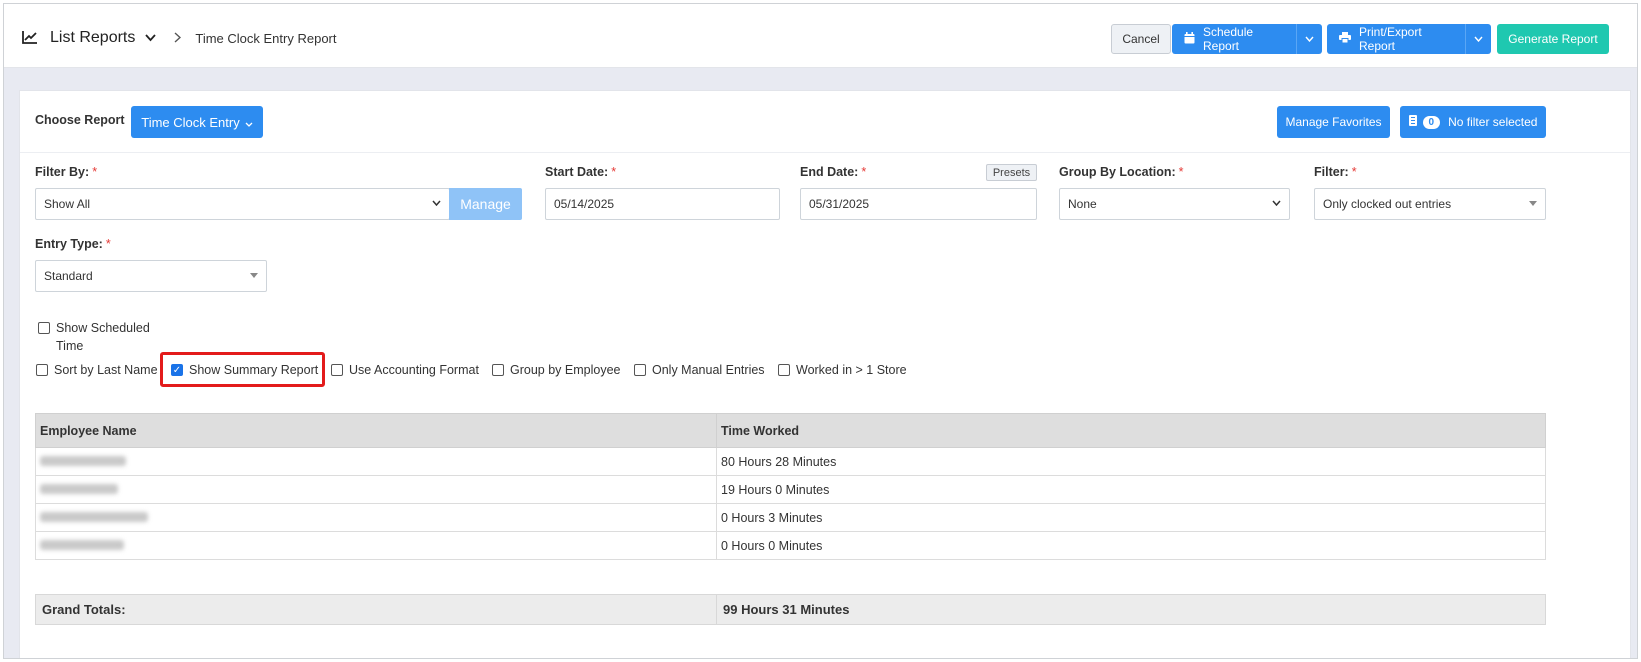  I want to click on print-dropdown-toggle, so click(1478, 39).